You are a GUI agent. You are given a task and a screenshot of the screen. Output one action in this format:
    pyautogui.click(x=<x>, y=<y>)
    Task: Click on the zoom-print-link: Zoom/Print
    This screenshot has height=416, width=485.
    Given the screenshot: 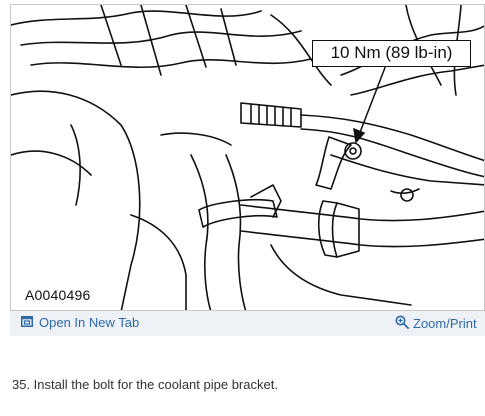 What is the action you would take?
    pyautogui.click(x=436, y=323)
    